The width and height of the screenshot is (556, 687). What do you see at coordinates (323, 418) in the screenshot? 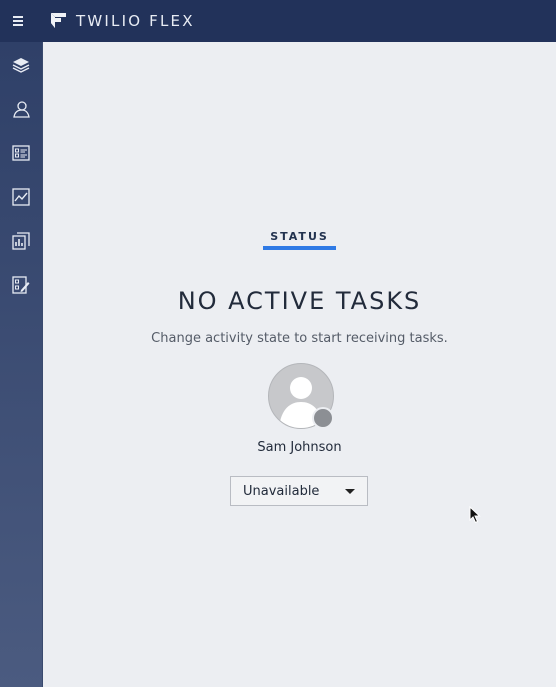
I see `presence-status-indicator` at bounding box center [323, 418].